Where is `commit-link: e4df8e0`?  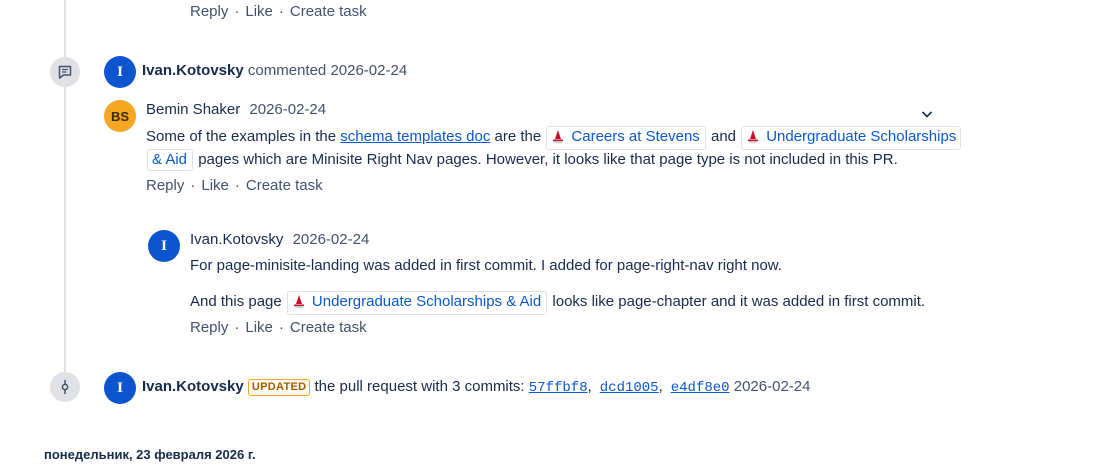 commit-link: e4df8e0 is located at coordinates (700, 388).